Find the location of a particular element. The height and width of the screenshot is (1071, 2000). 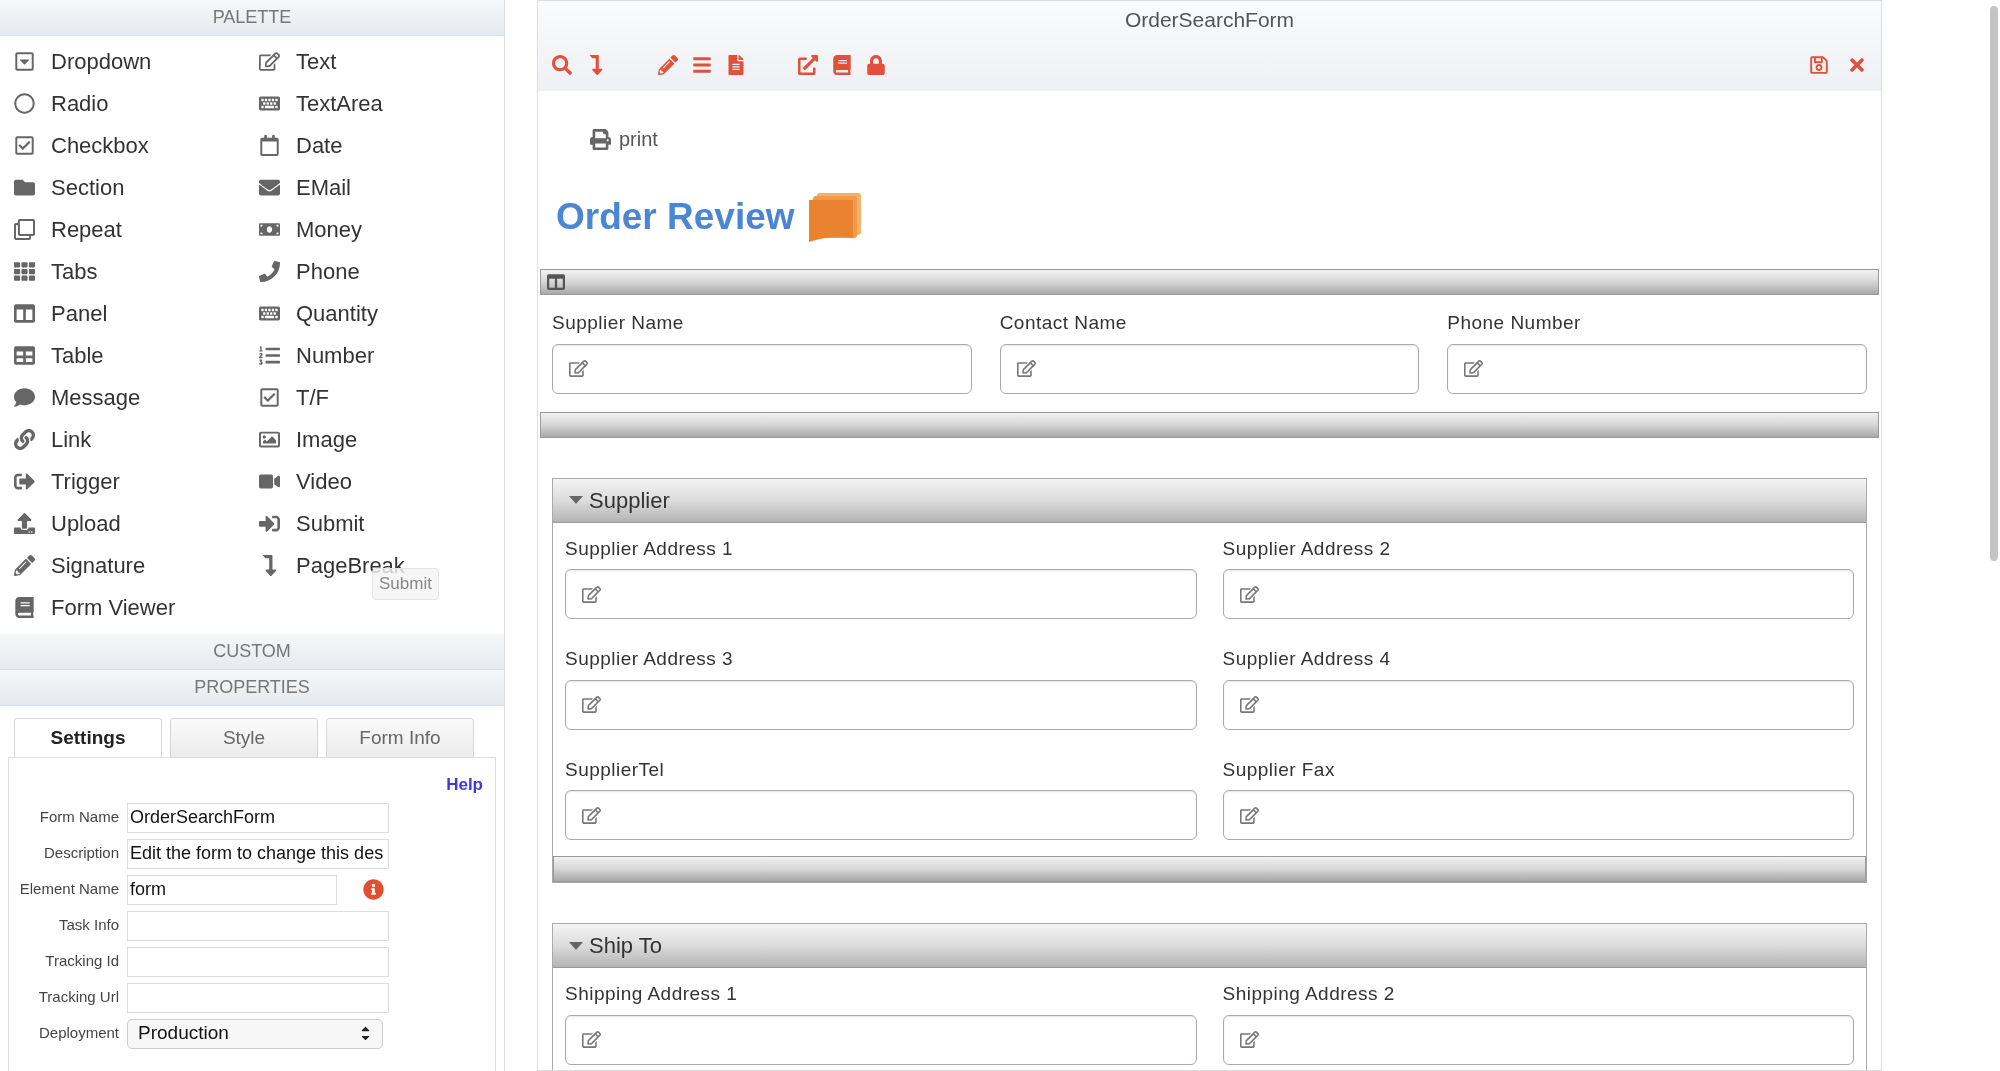

palette-item: Message is located at coordinates (77, 397).